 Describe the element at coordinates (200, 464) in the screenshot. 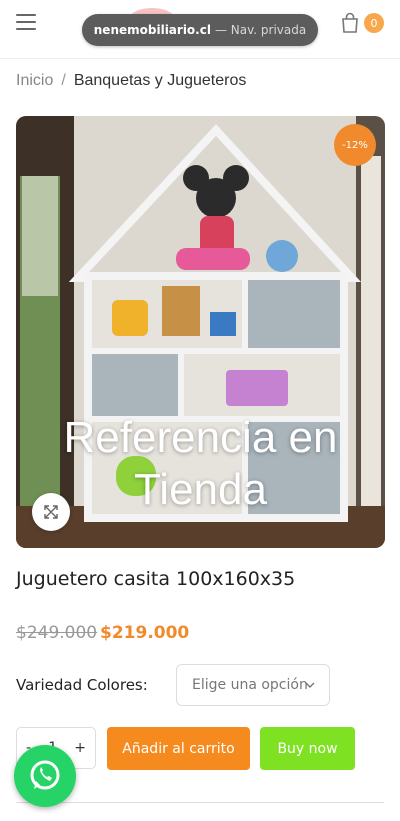

I see `image-watermark: Referencia en Tienda` at that location.